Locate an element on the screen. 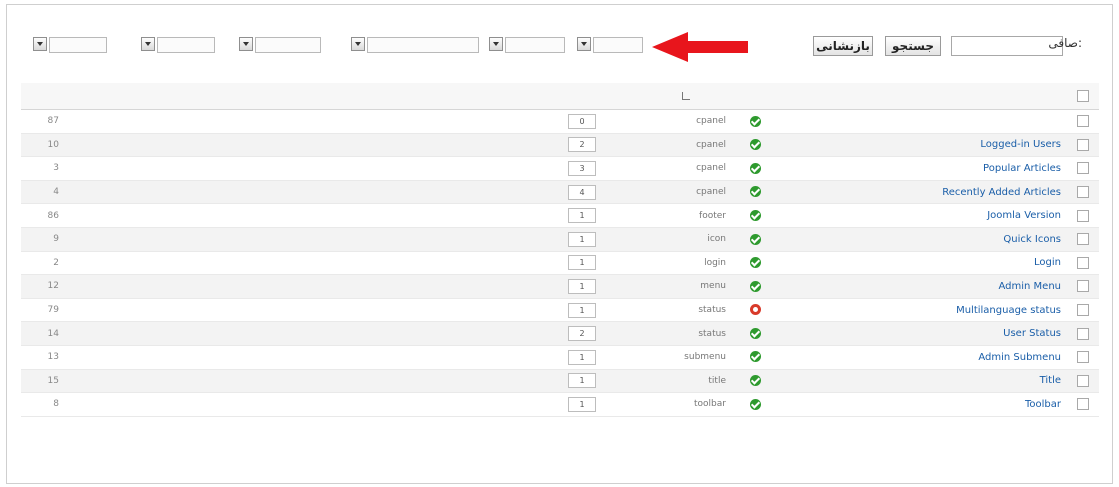 The height and width of the screenshot is (487, 1119). filter-module-type-toggle is located at coordinates (246, 44).